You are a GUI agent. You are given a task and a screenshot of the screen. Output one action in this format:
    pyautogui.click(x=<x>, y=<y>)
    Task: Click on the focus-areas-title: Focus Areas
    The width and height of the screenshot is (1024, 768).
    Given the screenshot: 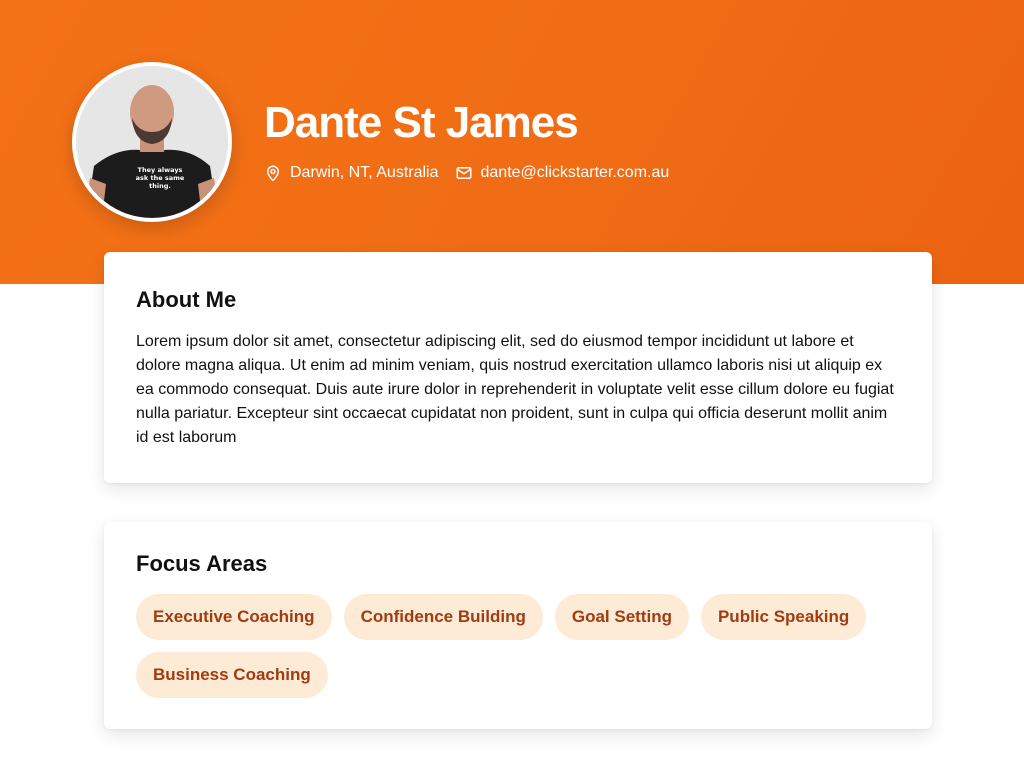 What is the action you would take?
    pyautogui.click(x=202, y=563)
    